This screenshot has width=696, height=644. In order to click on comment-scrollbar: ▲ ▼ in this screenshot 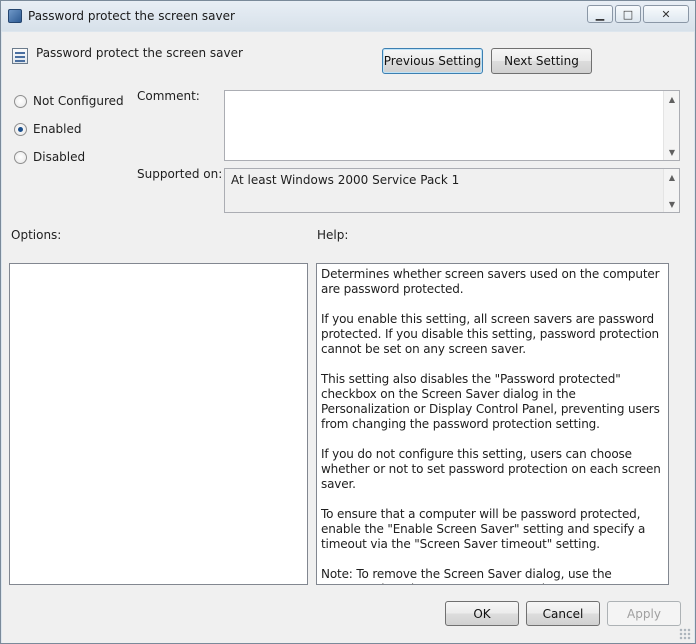, I will do `click(671, 125)`.